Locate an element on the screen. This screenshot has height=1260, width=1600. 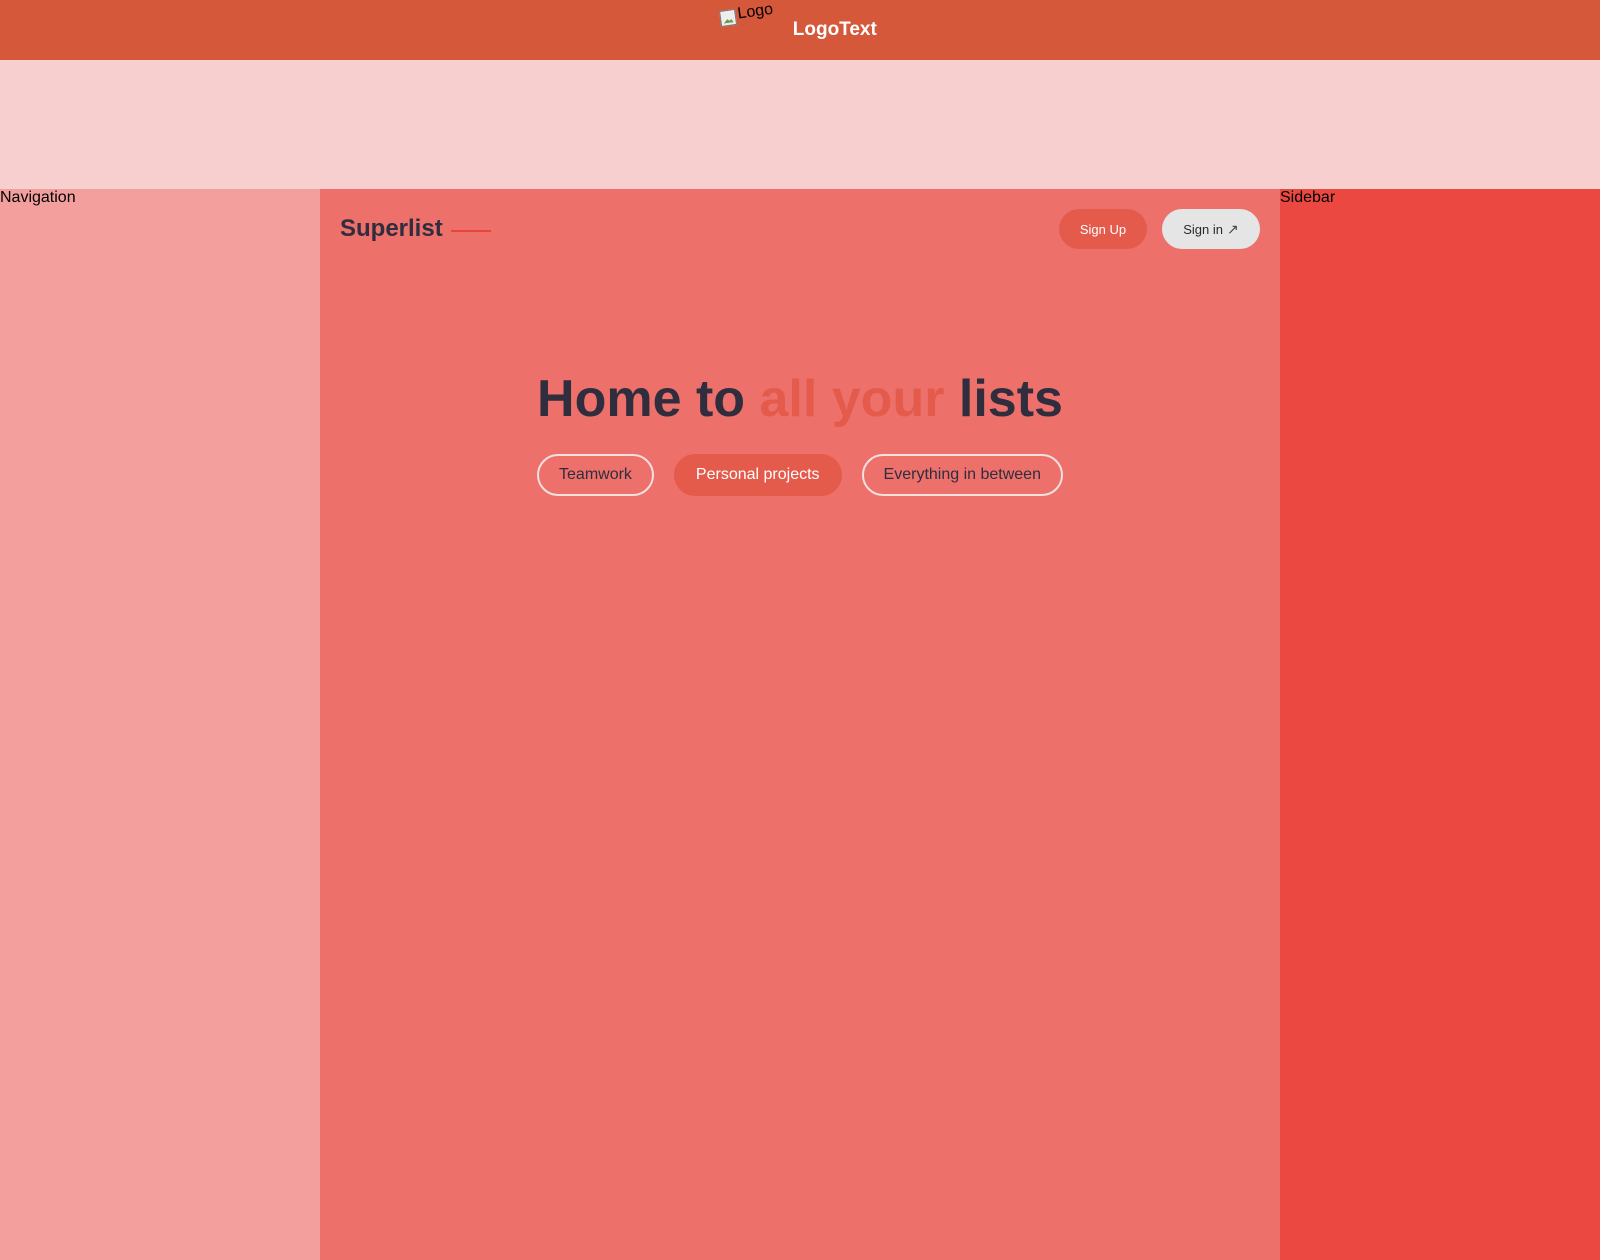
brand-underline is located at coordinates (470, 231).